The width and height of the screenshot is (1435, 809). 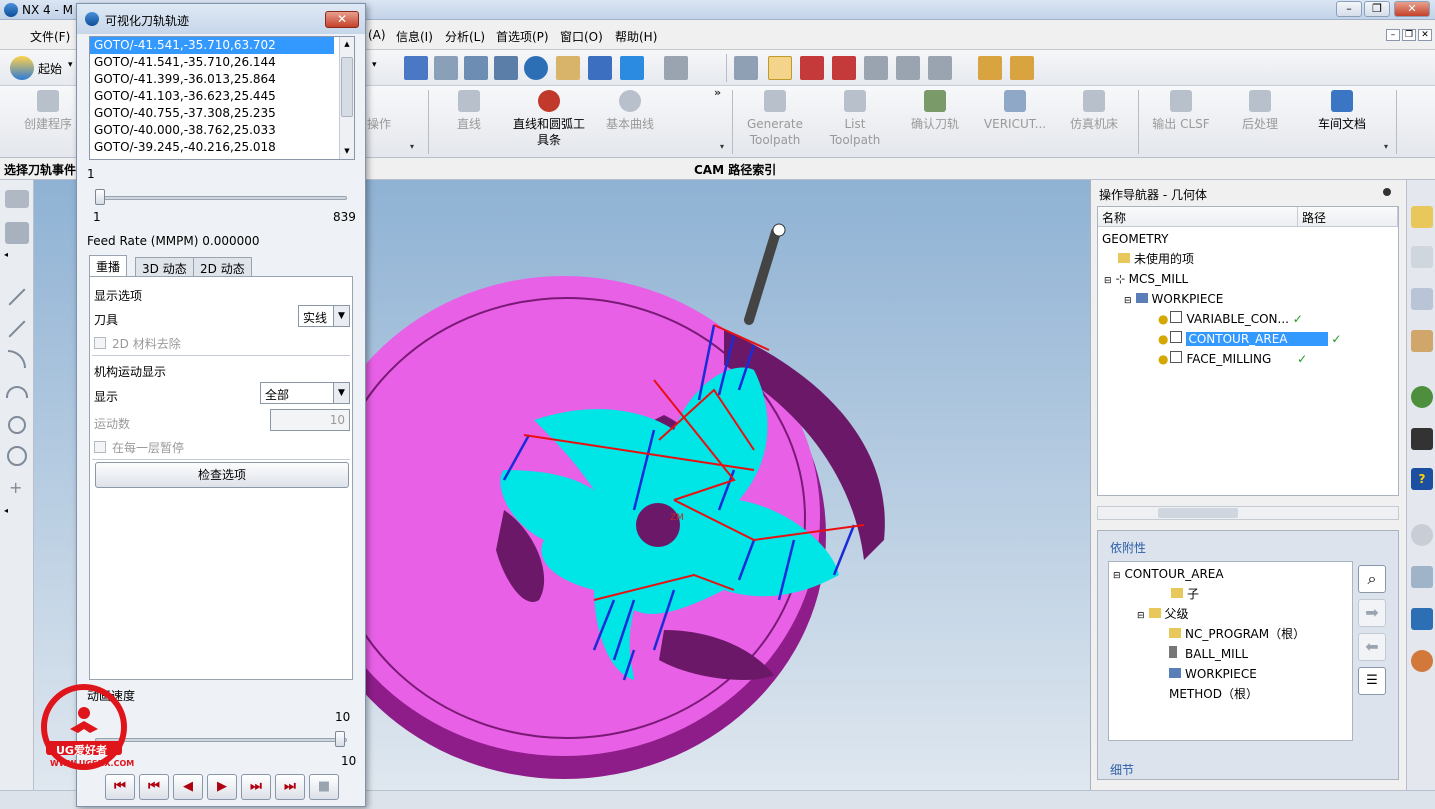 What do you see at coordinates (1372, 647) in the screenshot?
I see `back-arrow-icon: ⬅` at bounding box center [1372, 647].